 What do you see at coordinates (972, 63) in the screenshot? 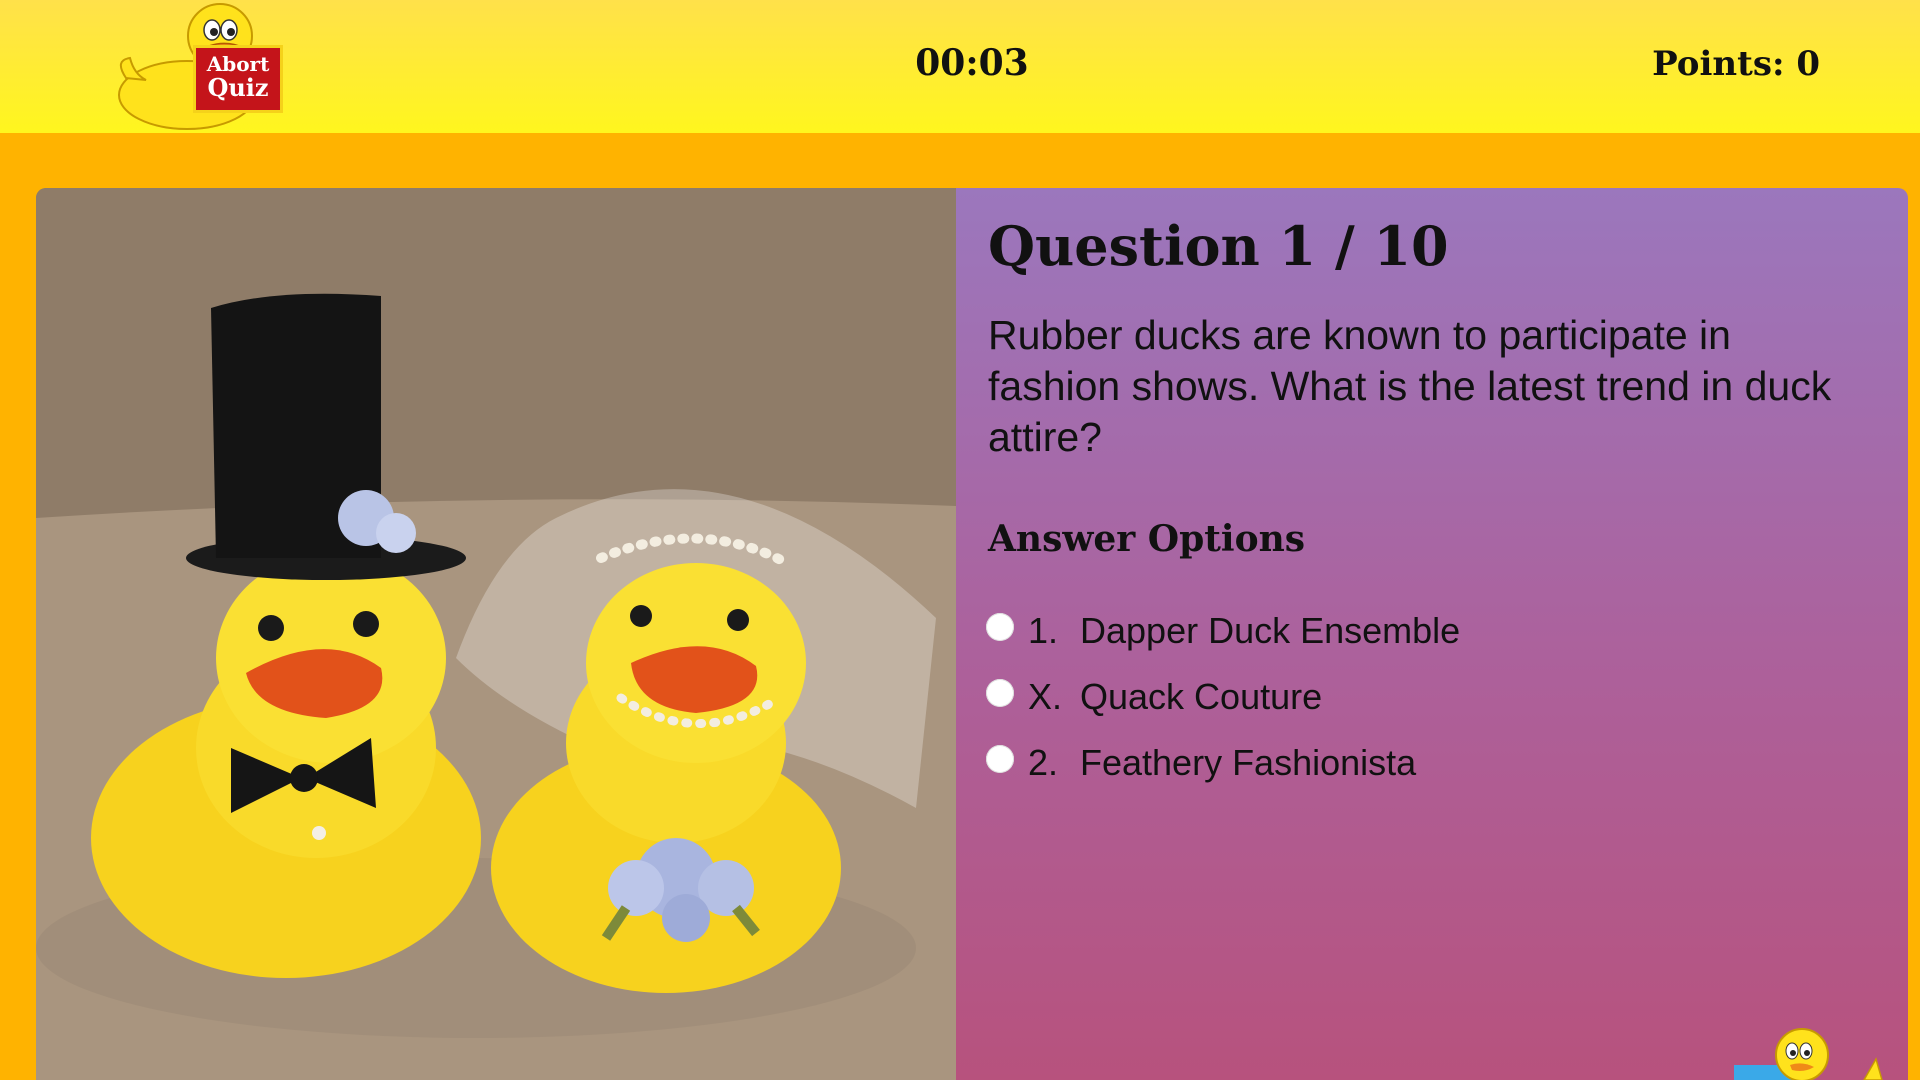
I see `quiz-timer: 00:03` at bounding box center [972, 63].